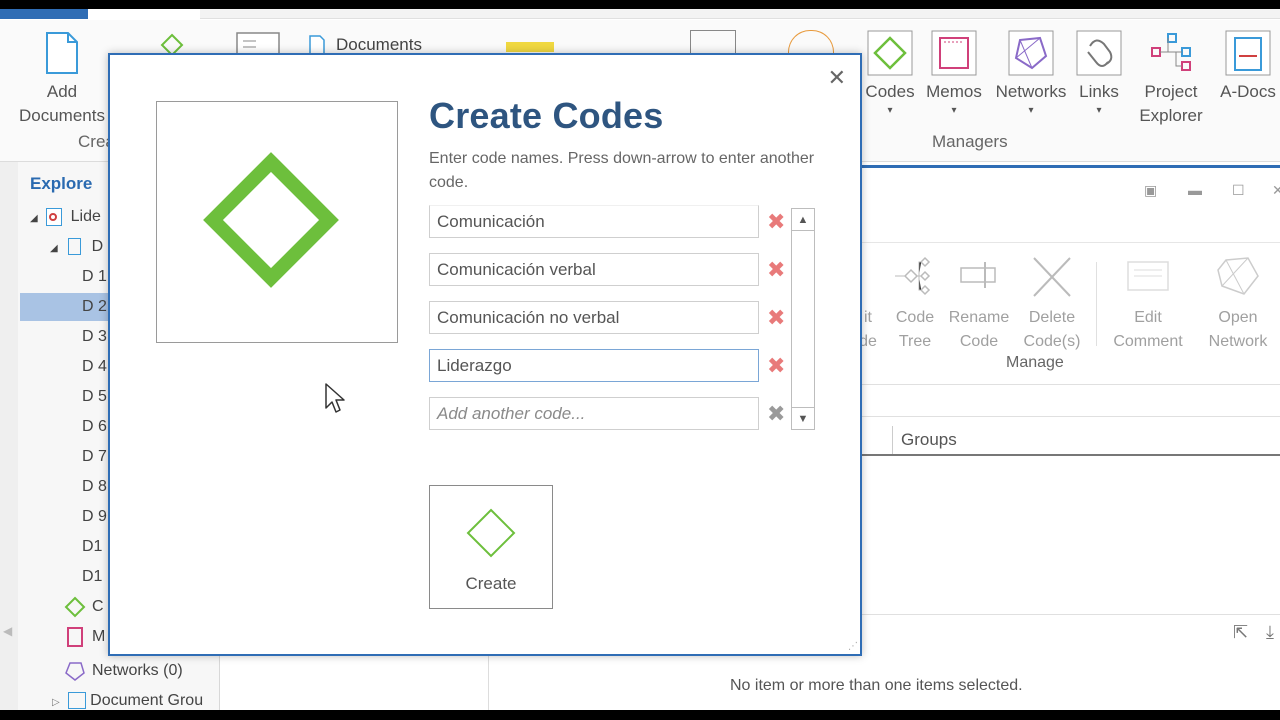 The width and height of the screenshot is (1280, 720). I want to click on tree-document-item: D 7, so click(94, 457).